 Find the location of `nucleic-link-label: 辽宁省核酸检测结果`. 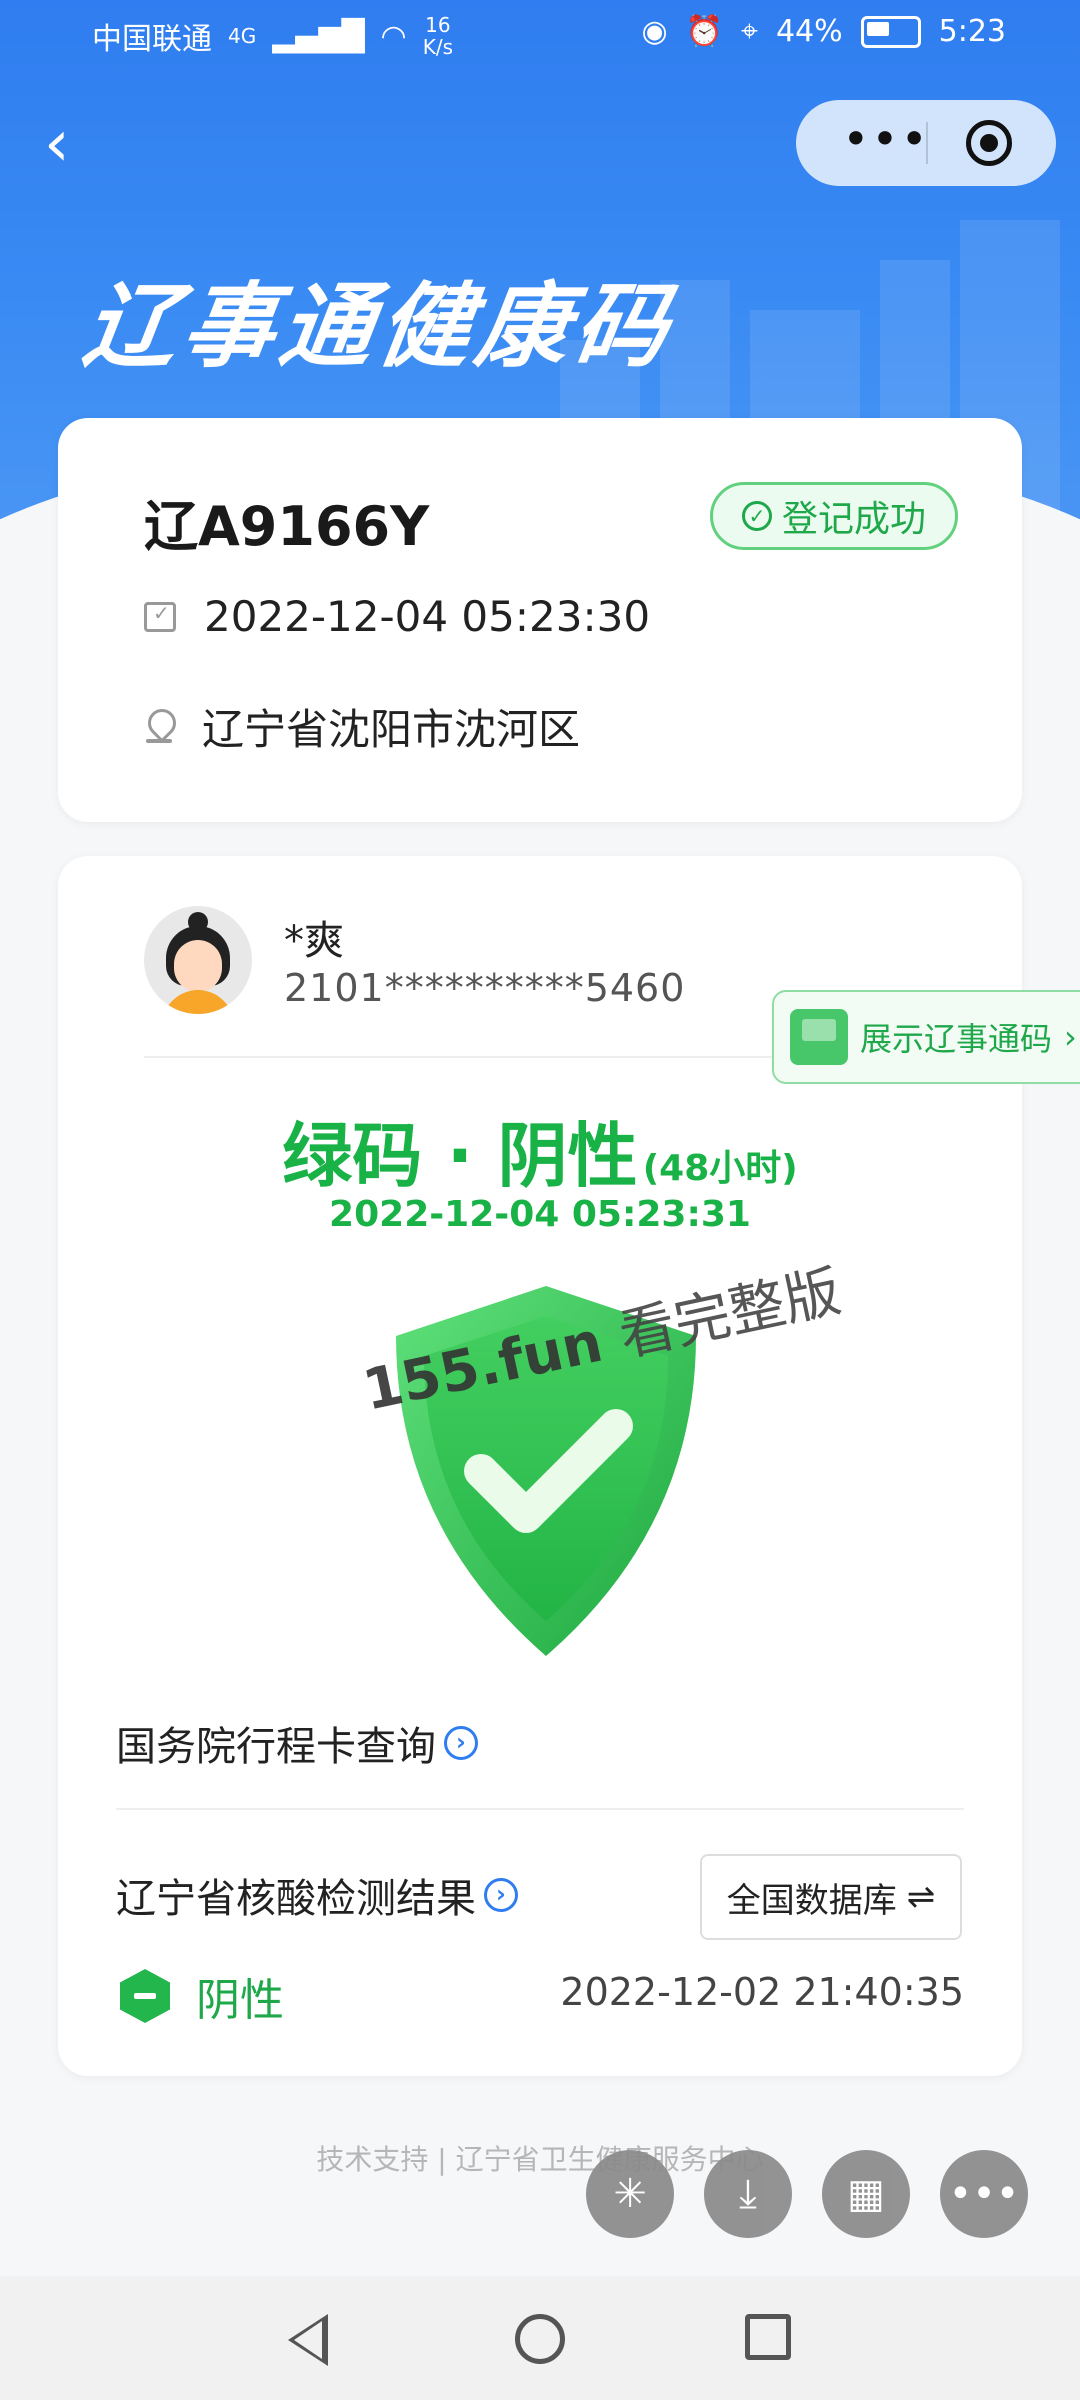

nucleic-link-label: 辽宁省核酸检测结果 is located at coordinates (296, 1899).